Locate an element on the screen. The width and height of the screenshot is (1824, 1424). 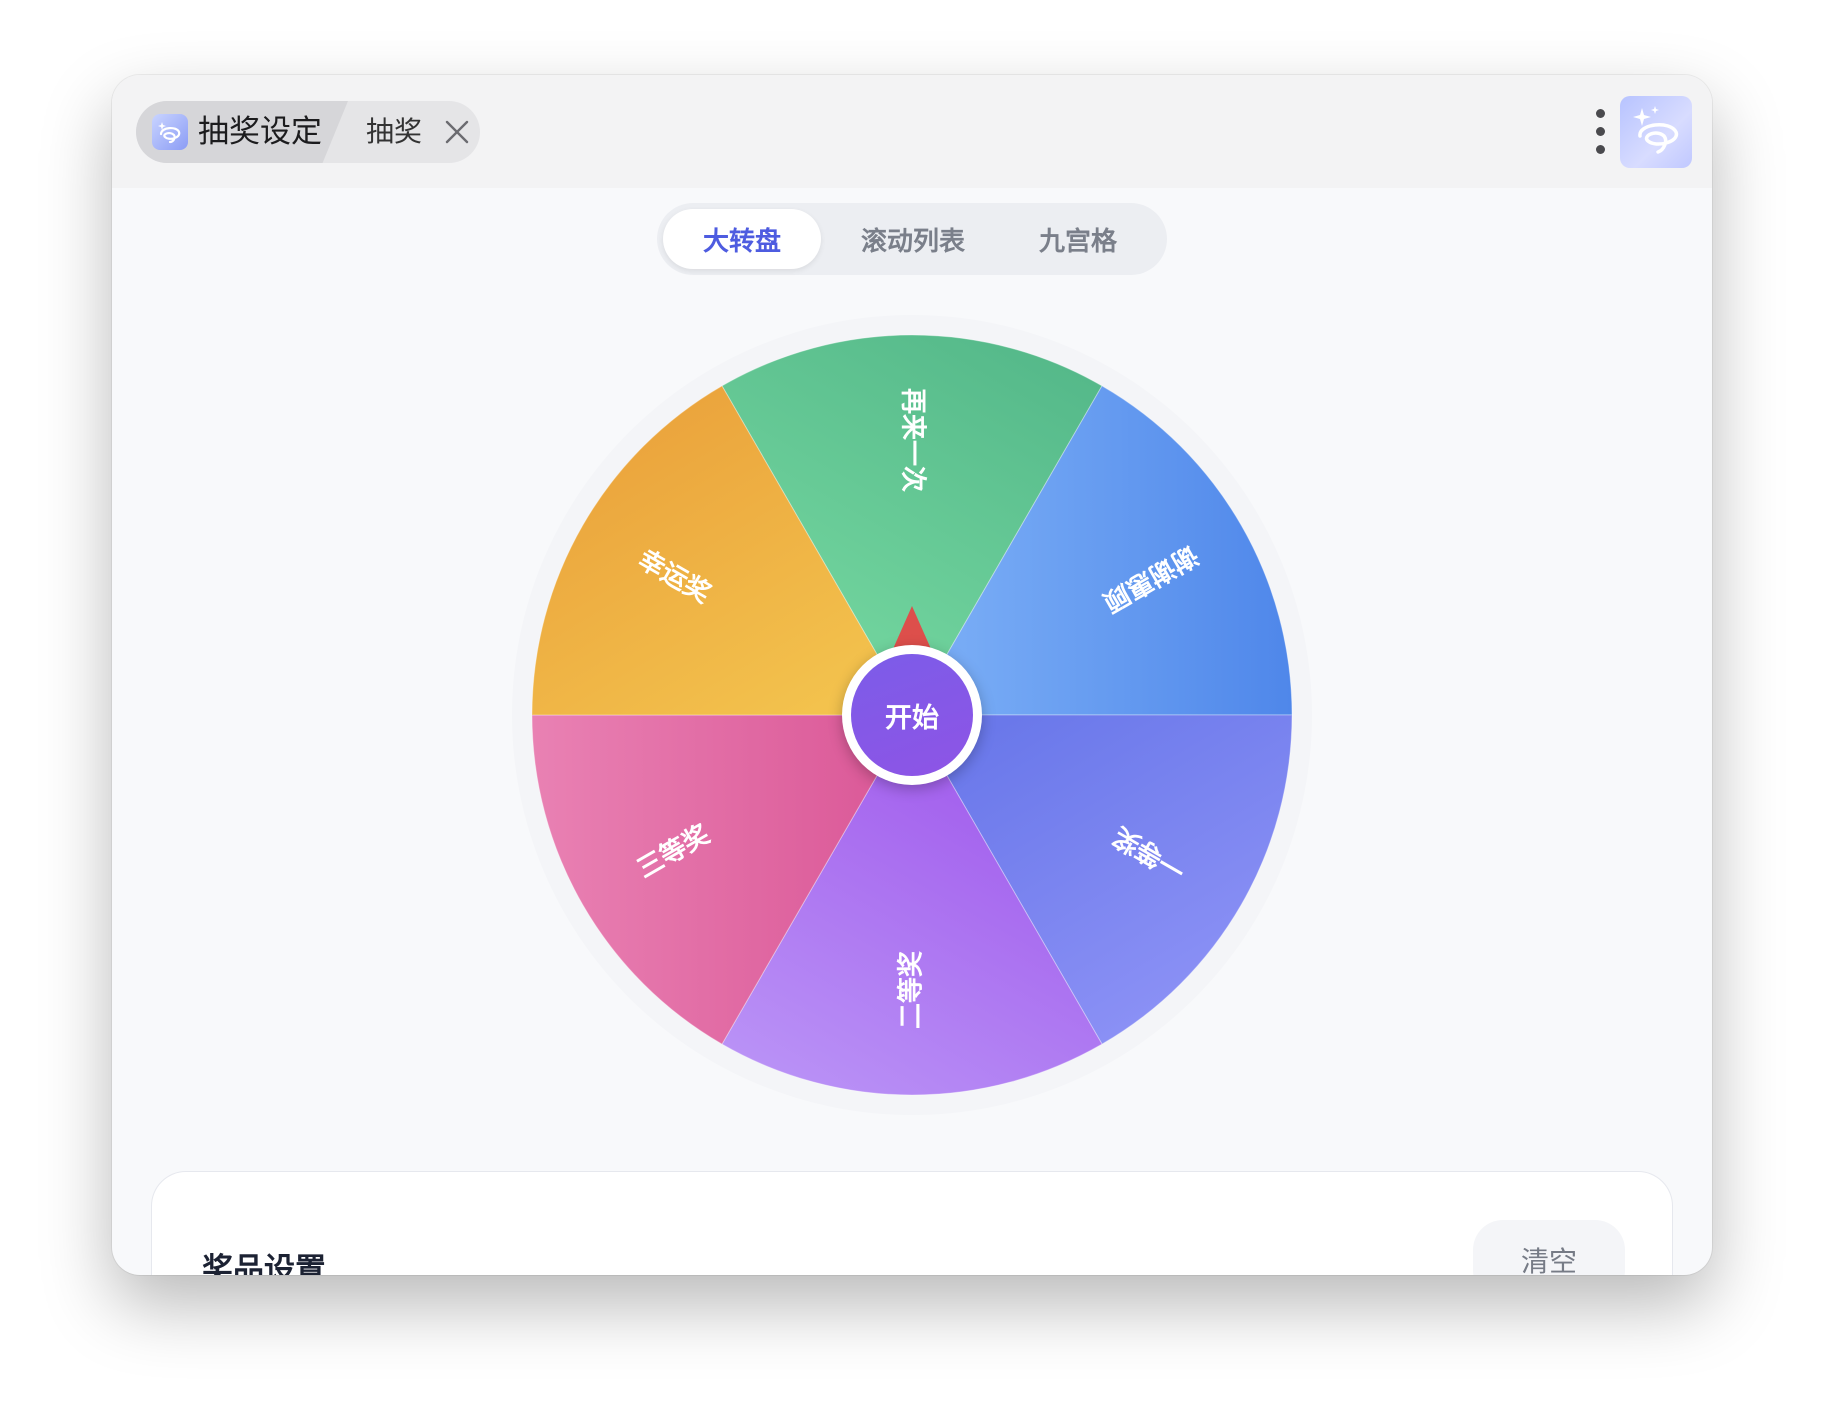
close-icon is located at coordinates (457, 132).